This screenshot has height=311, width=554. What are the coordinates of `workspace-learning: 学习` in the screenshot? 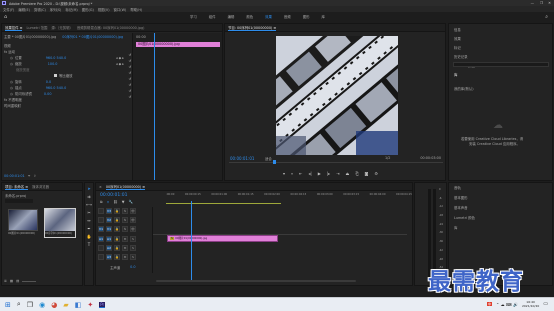 It's located at (193, 16).